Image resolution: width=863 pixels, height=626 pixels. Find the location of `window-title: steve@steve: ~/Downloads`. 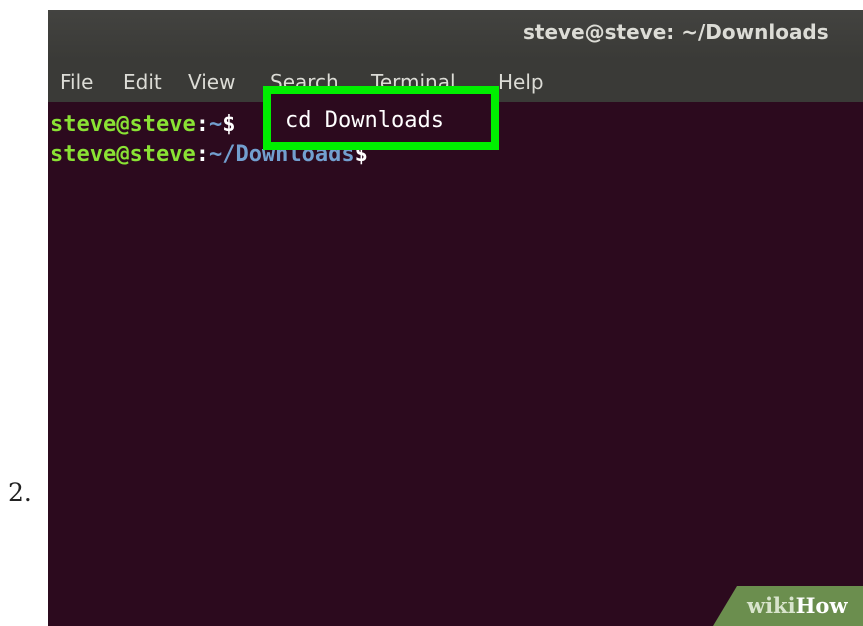

window-title: steve@steve: ~/Downloads is located at coordinates (676, 32).